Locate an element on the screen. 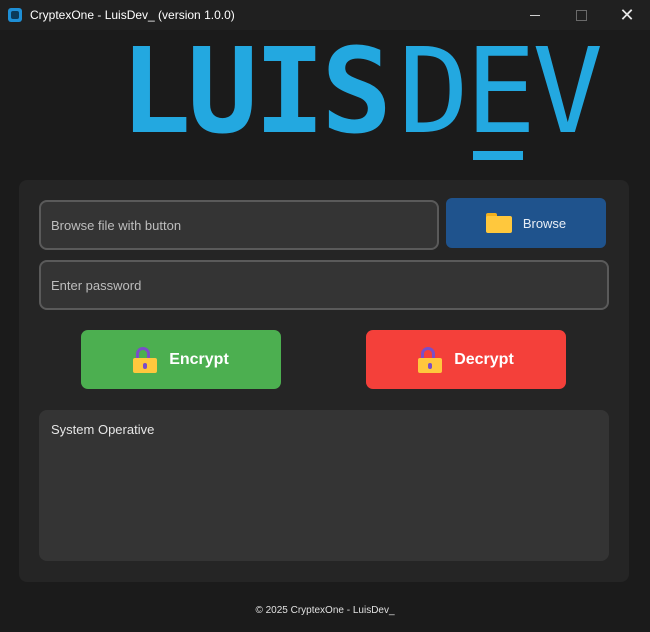 This screenshot has height=632, width=650. minimize-icon is located at coordinates (535, 15).